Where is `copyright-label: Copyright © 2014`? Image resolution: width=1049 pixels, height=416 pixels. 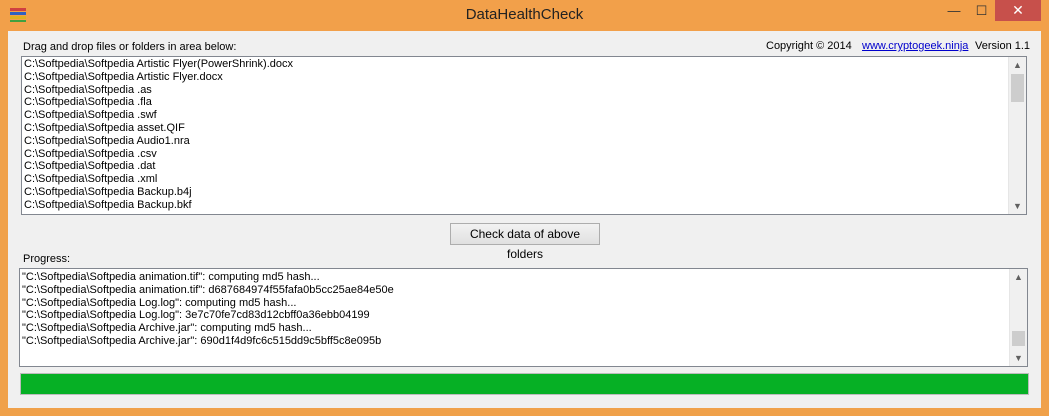 copyright-label: Copyright © 2014 is located at coordinates (809, 46).